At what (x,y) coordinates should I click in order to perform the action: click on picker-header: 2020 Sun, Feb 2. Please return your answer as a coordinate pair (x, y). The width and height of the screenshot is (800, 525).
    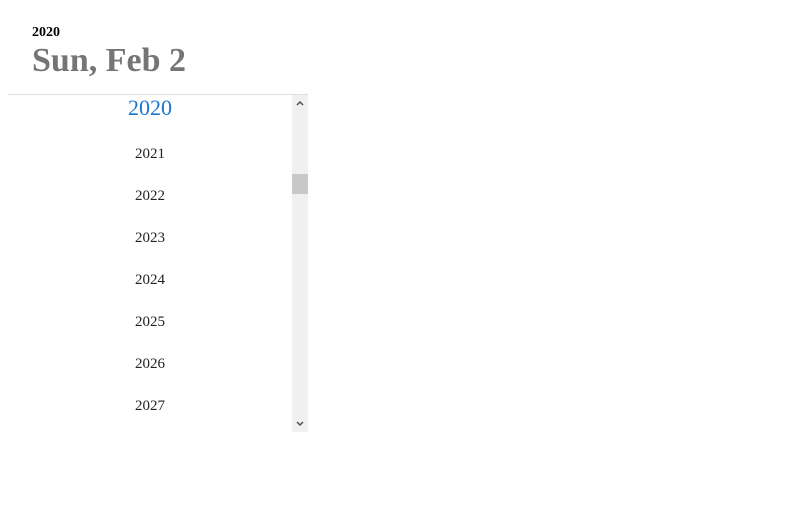
    Looking at the image, I should click on (158, 47).